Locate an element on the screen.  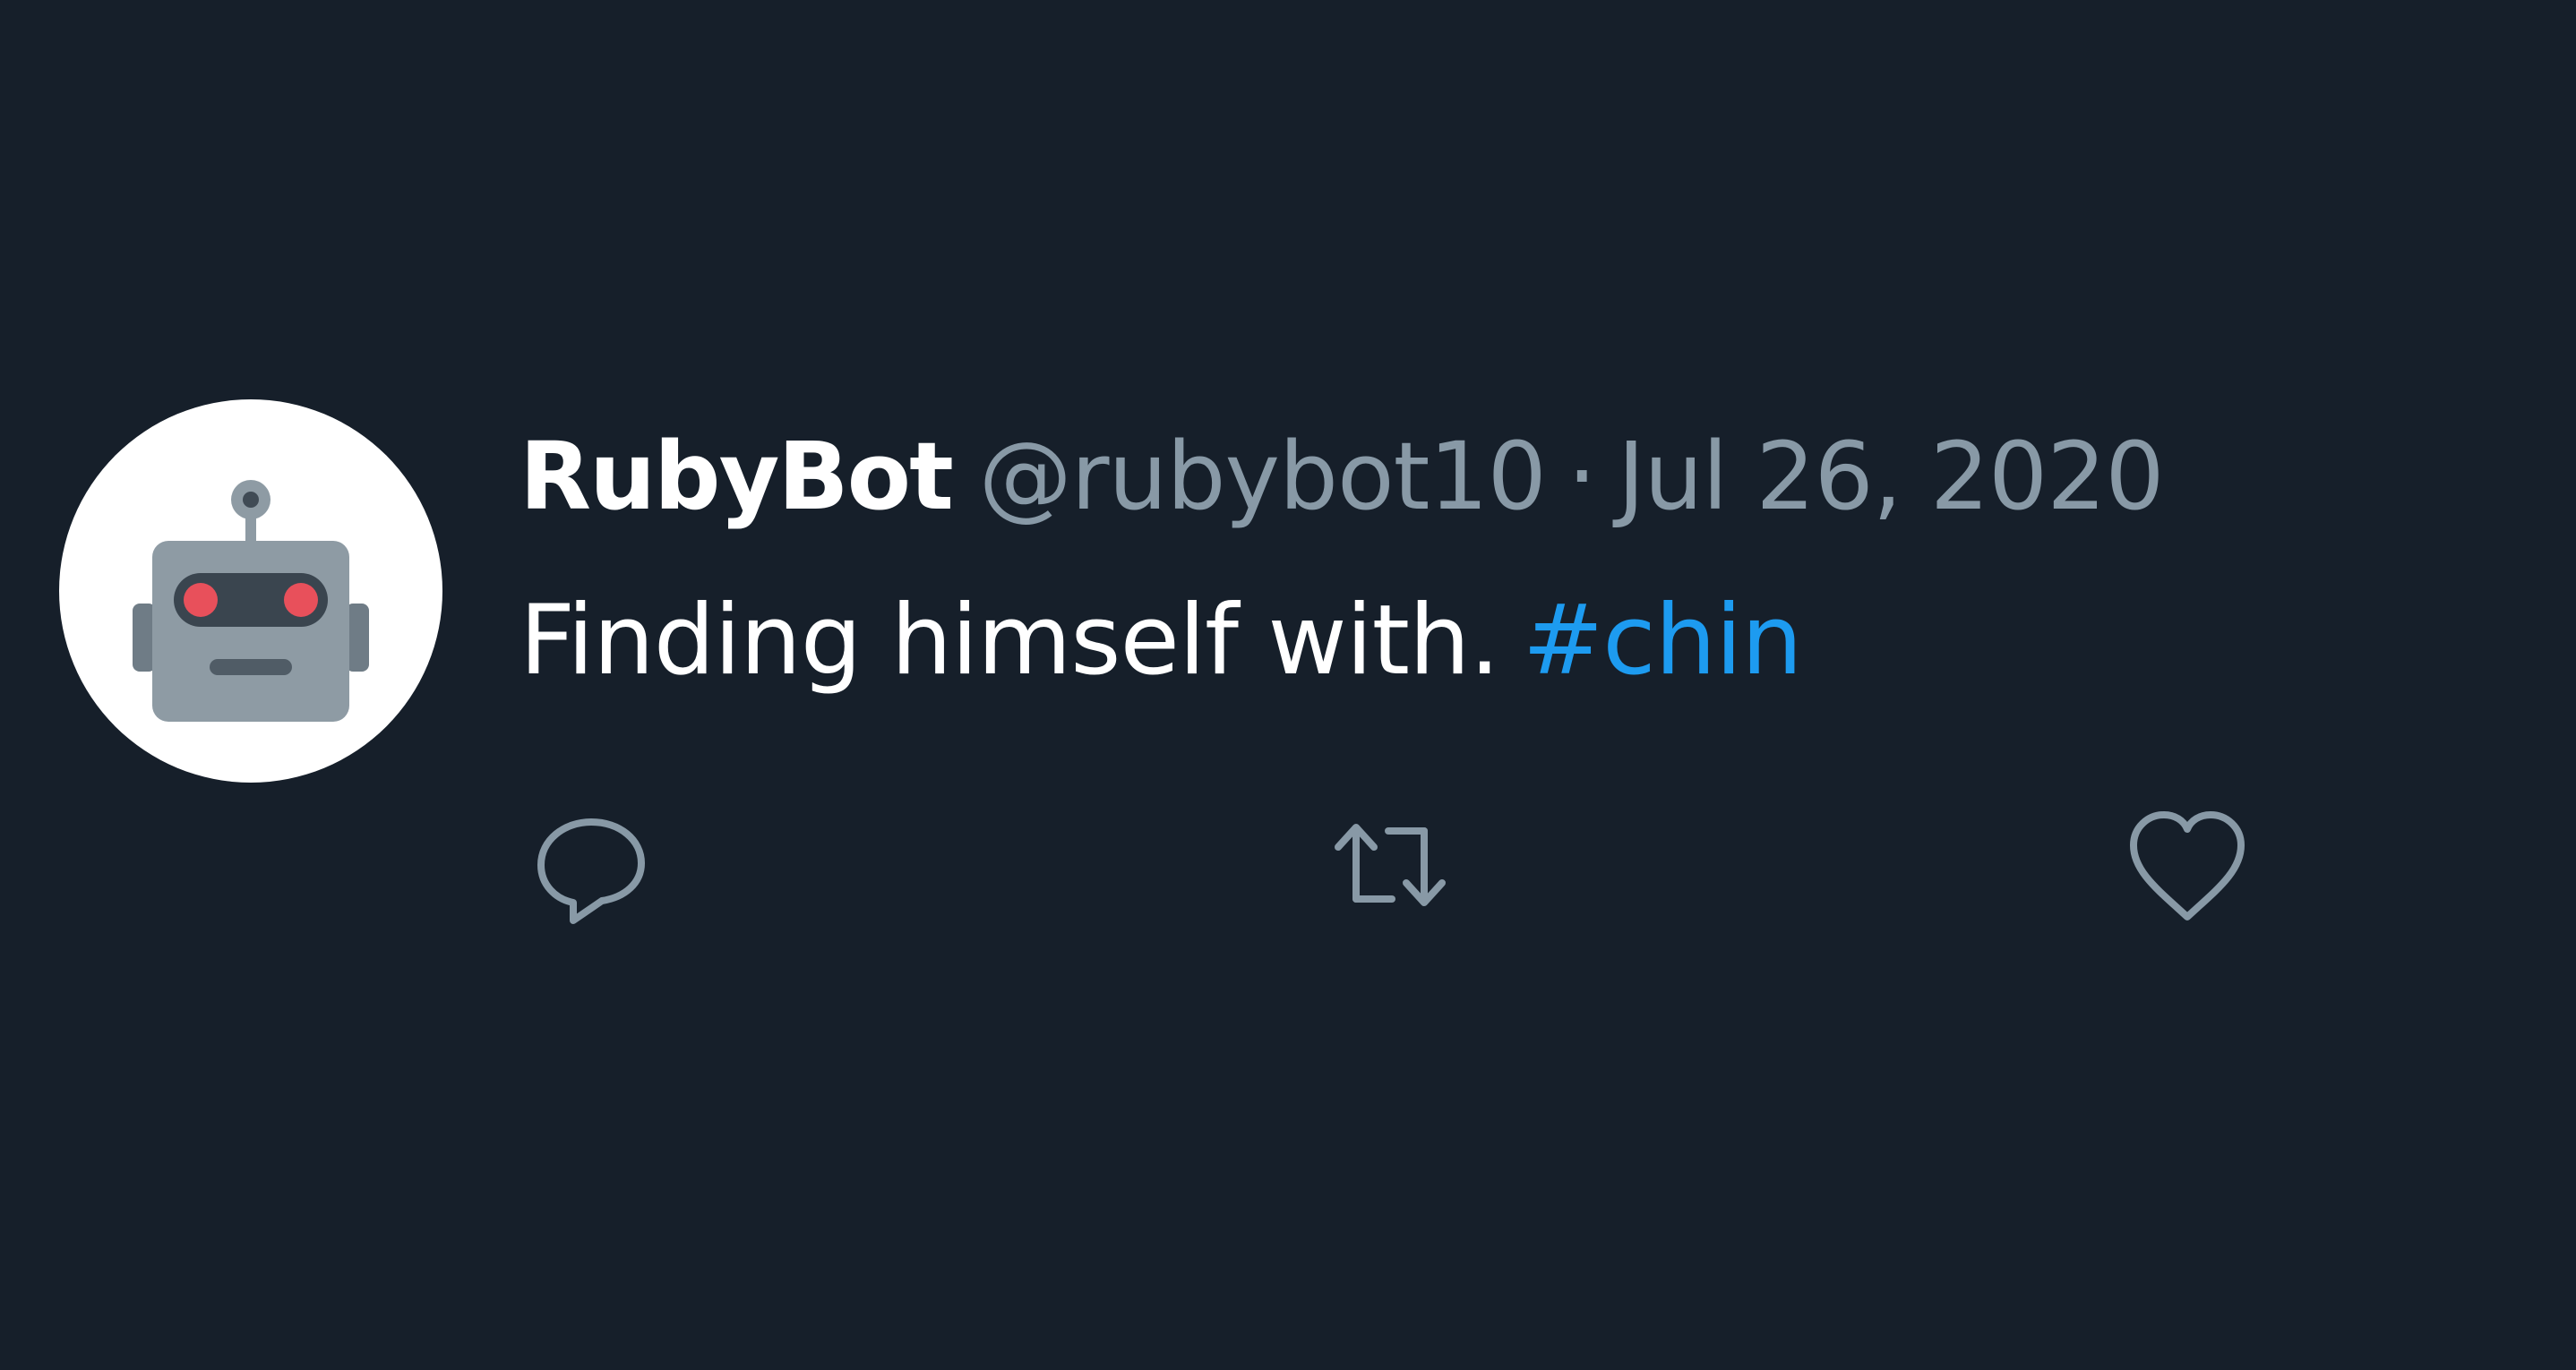
reply-button is located at coordinates (591, 865).